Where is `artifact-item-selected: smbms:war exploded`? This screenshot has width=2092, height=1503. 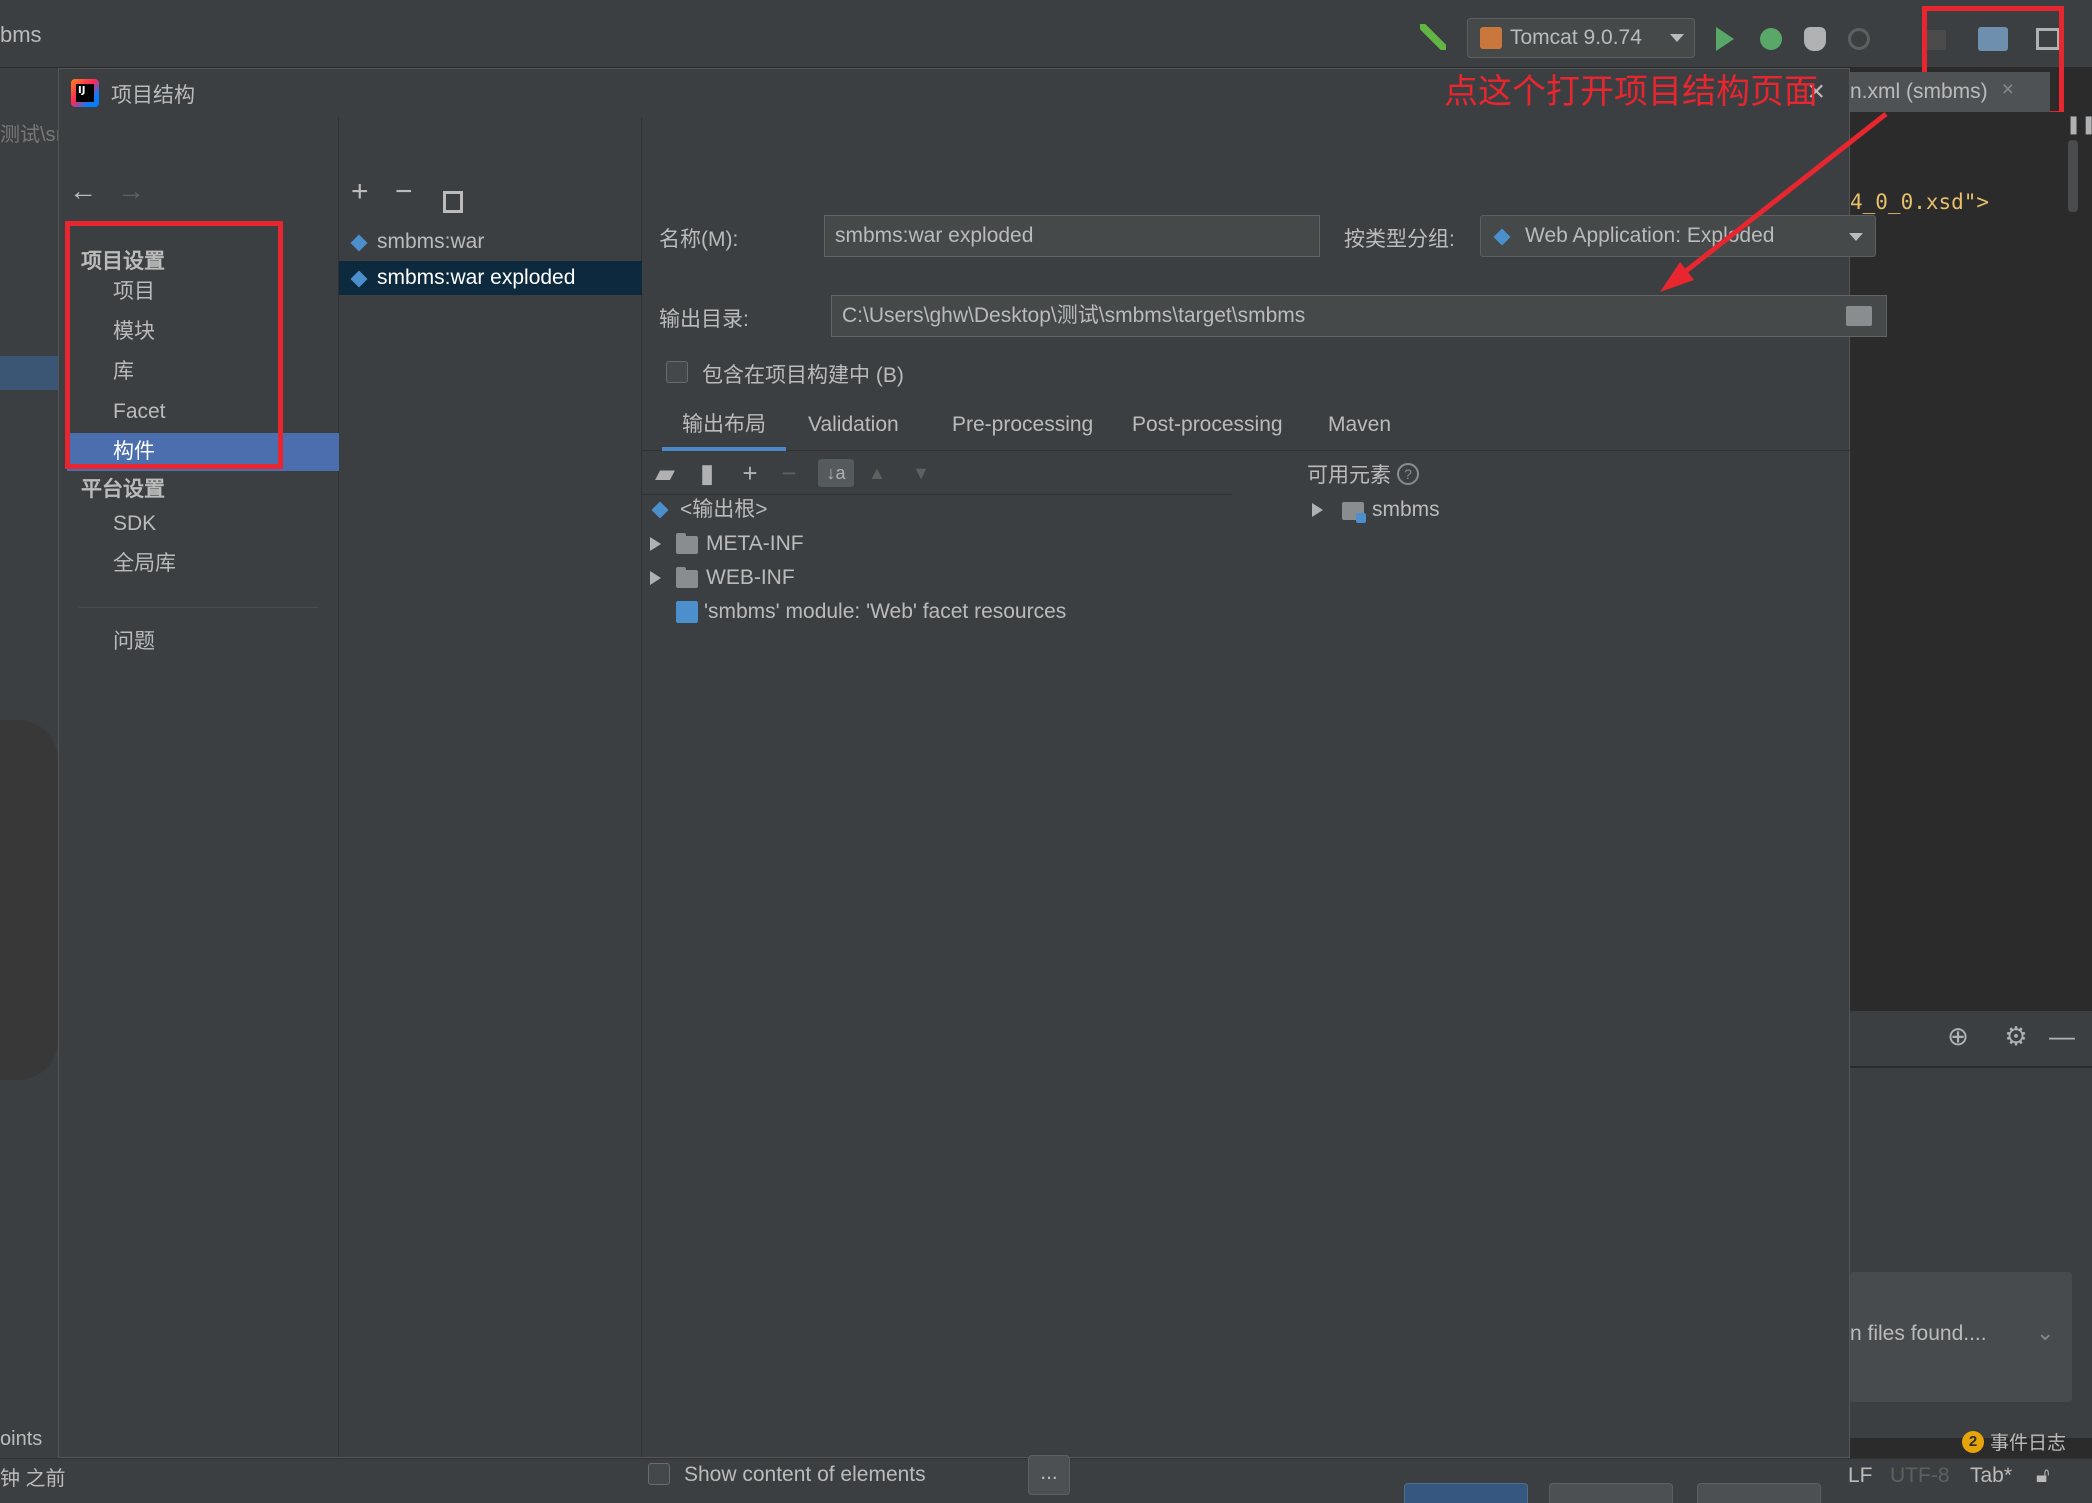 artifact-item-selected: smbms:war exploded is located at coordinates (490, 278).